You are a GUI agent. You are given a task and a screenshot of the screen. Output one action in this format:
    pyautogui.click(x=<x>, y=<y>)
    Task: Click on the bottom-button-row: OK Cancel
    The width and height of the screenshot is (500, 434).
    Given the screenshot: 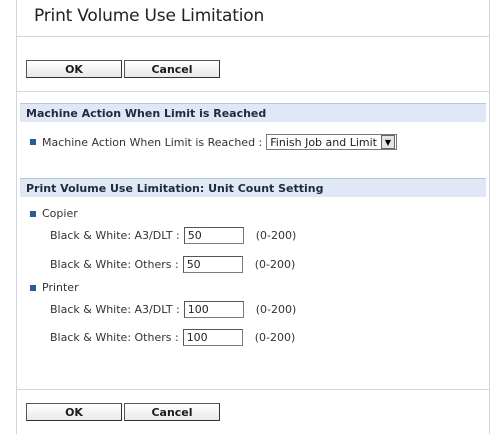 What is the action you would take?
    pyautogui.click(x=123, y=412)
    